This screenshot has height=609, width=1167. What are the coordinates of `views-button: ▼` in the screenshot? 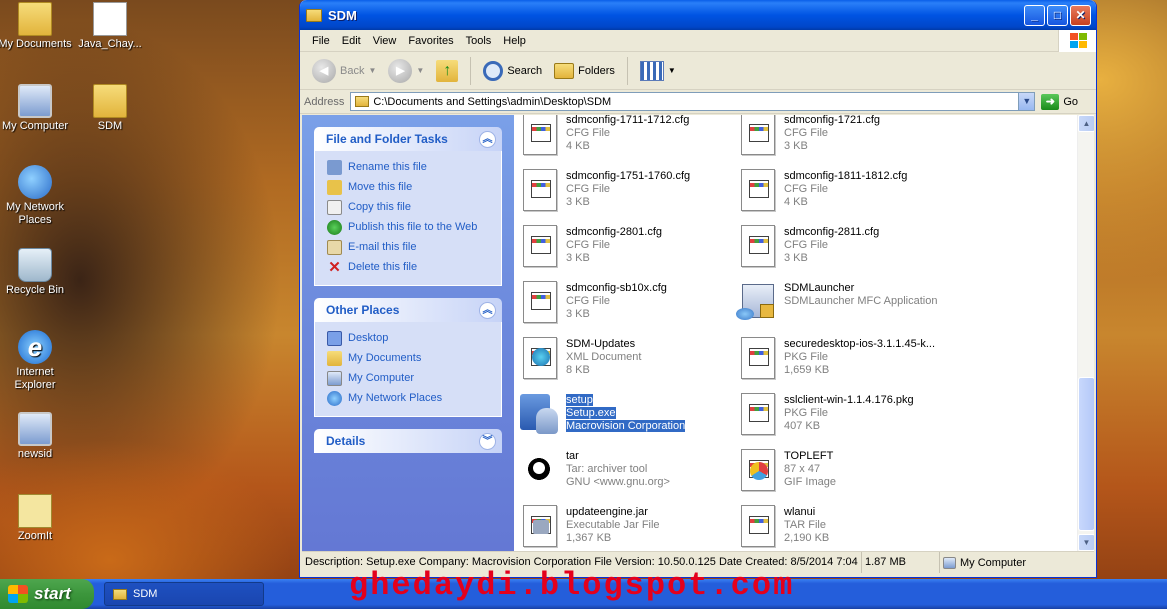 It's located at (658, 71).